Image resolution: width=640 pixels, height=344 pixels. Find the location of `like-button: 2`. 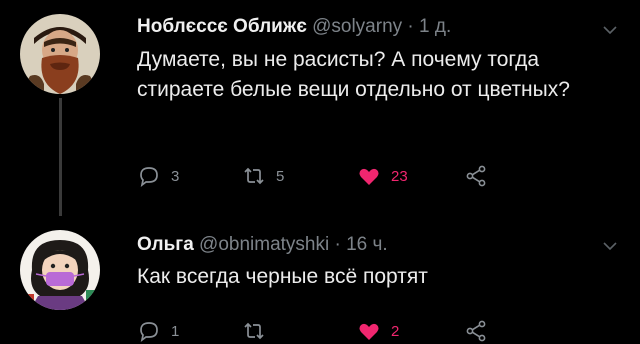

like-button: 2 is located at coordinates (378, 331).